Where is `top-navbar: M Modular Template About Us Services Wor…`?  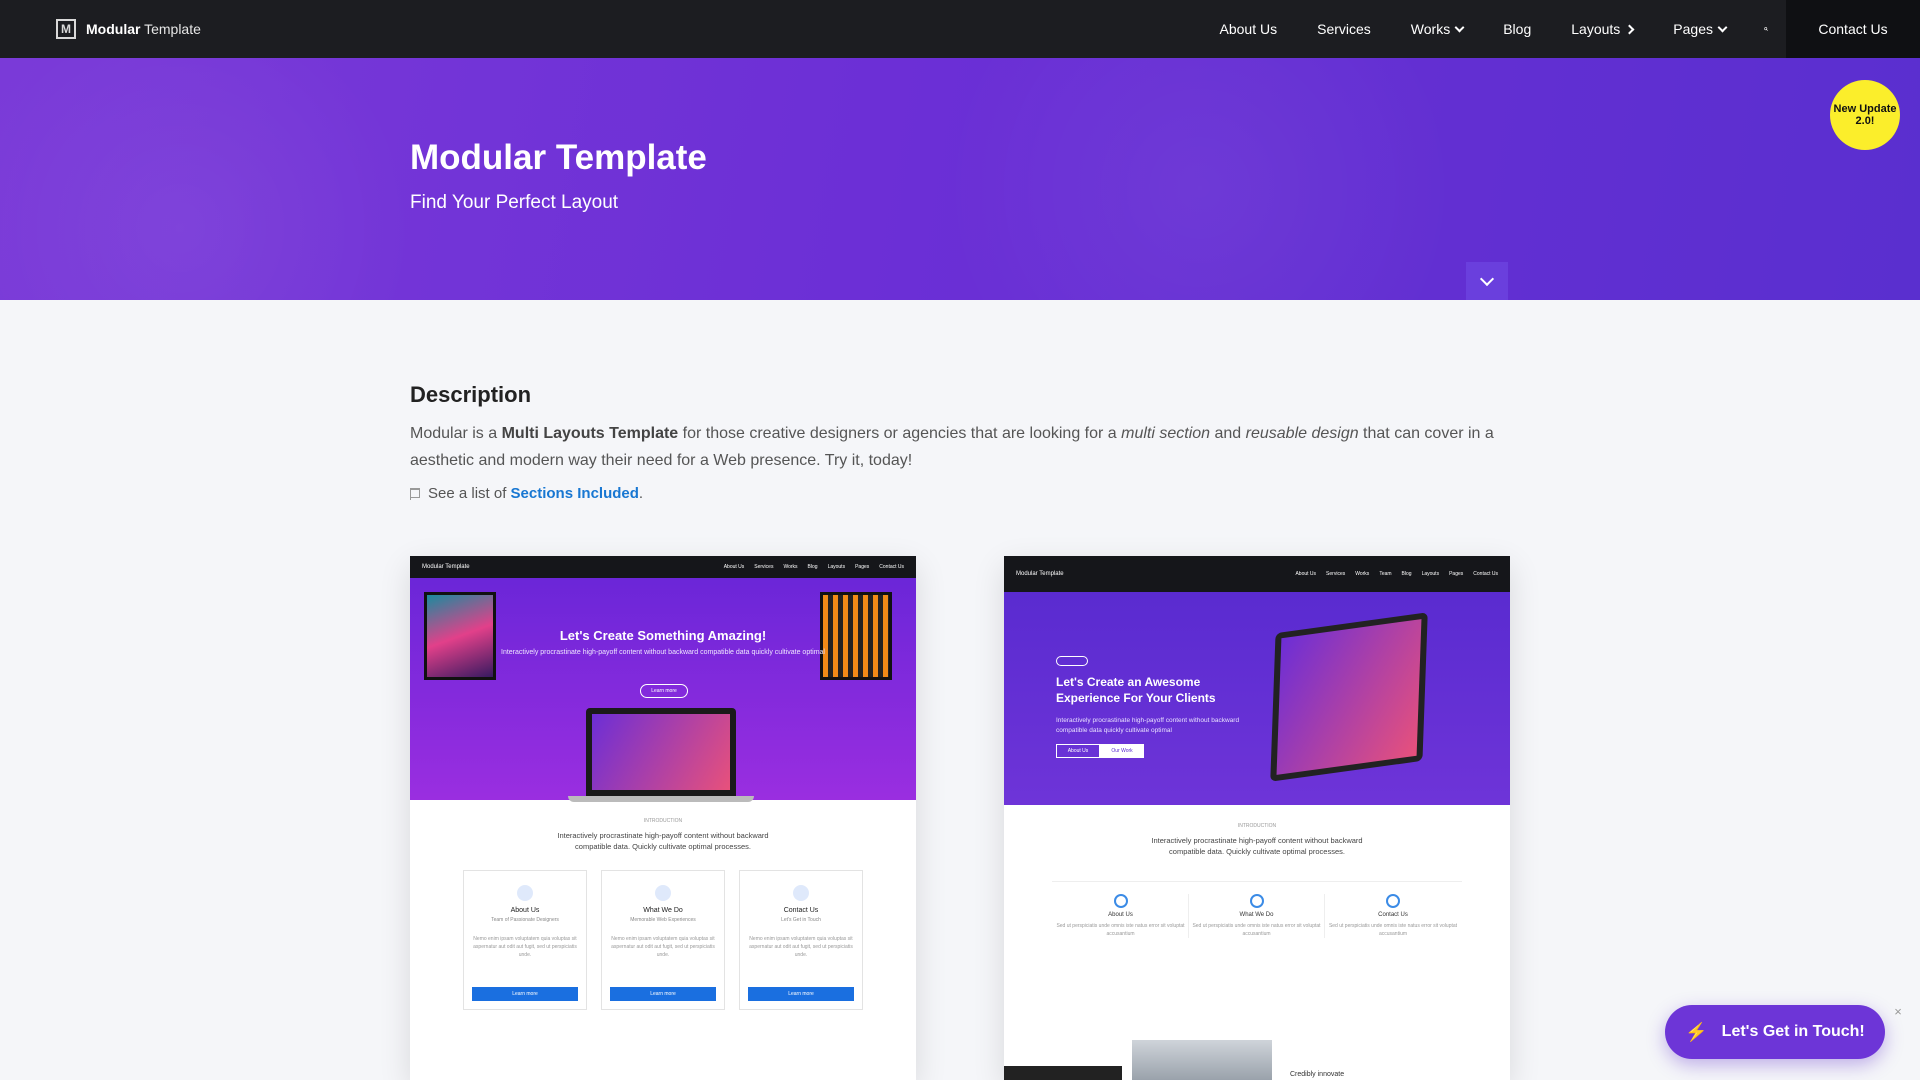 top-navbar: M Modular Template About Us Services Wor… is located at coordinates (960, 29).